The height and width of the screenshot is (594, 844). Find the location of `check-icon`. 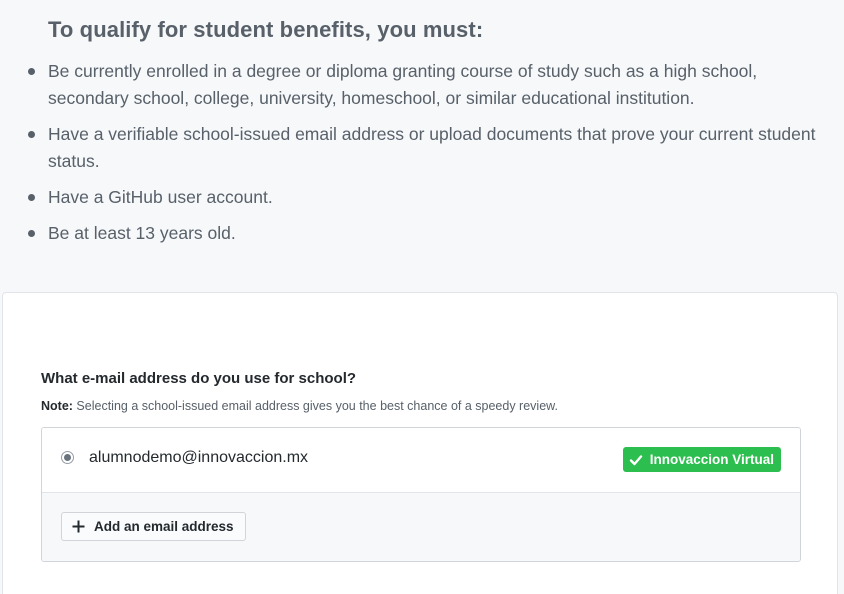

check-icon is located at coordinates (635, 459).